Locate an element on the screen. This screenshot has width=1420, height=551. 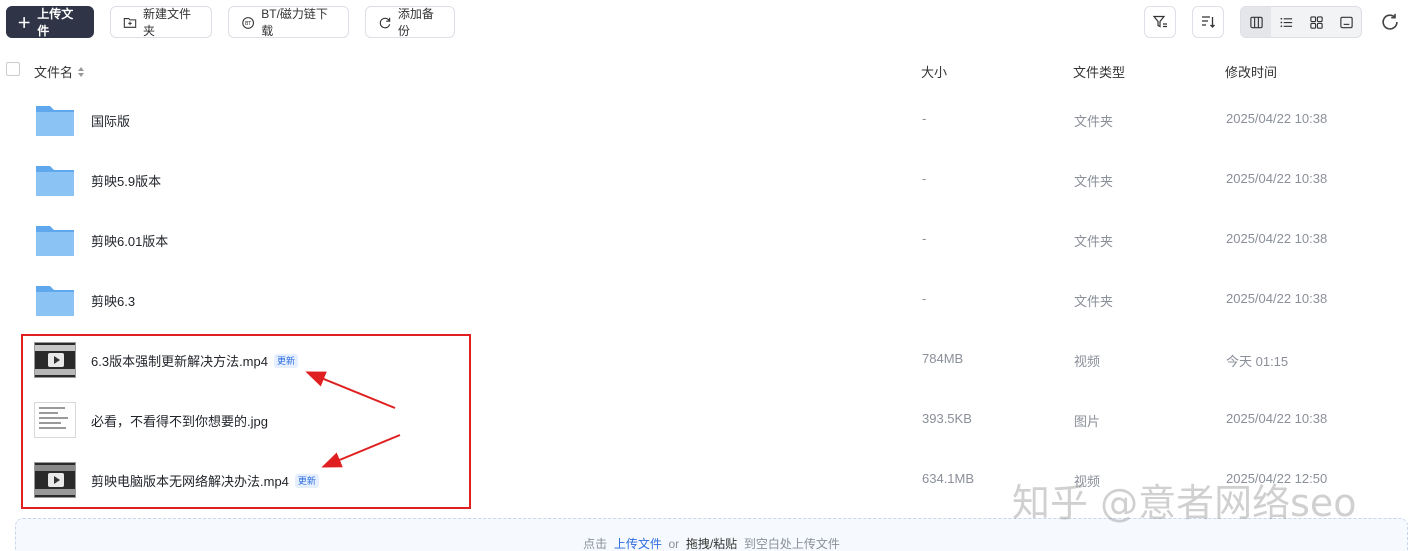
filter-icon is located at coordinates (1159, 21).